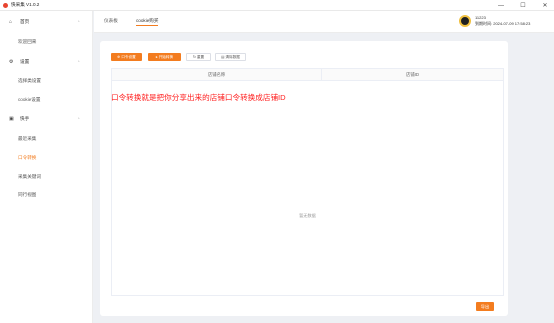  What do you see at coordinates (46, 119) in the screenshot?
I see `sidebar-group-kuaishou: ▣ 快手 ˆ` at bounding box center [46, 119].